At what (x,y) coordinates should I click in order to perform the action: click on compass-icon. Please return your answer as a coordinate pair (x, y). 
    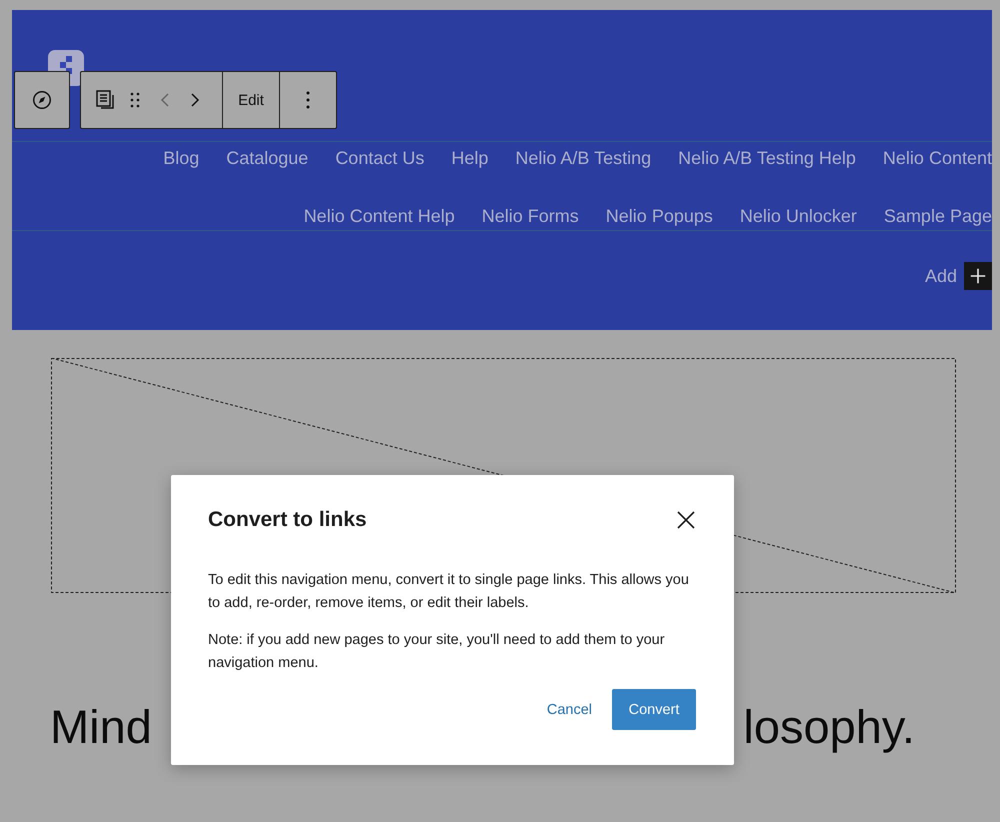
    Looking at the image, I should click on (42, 100).